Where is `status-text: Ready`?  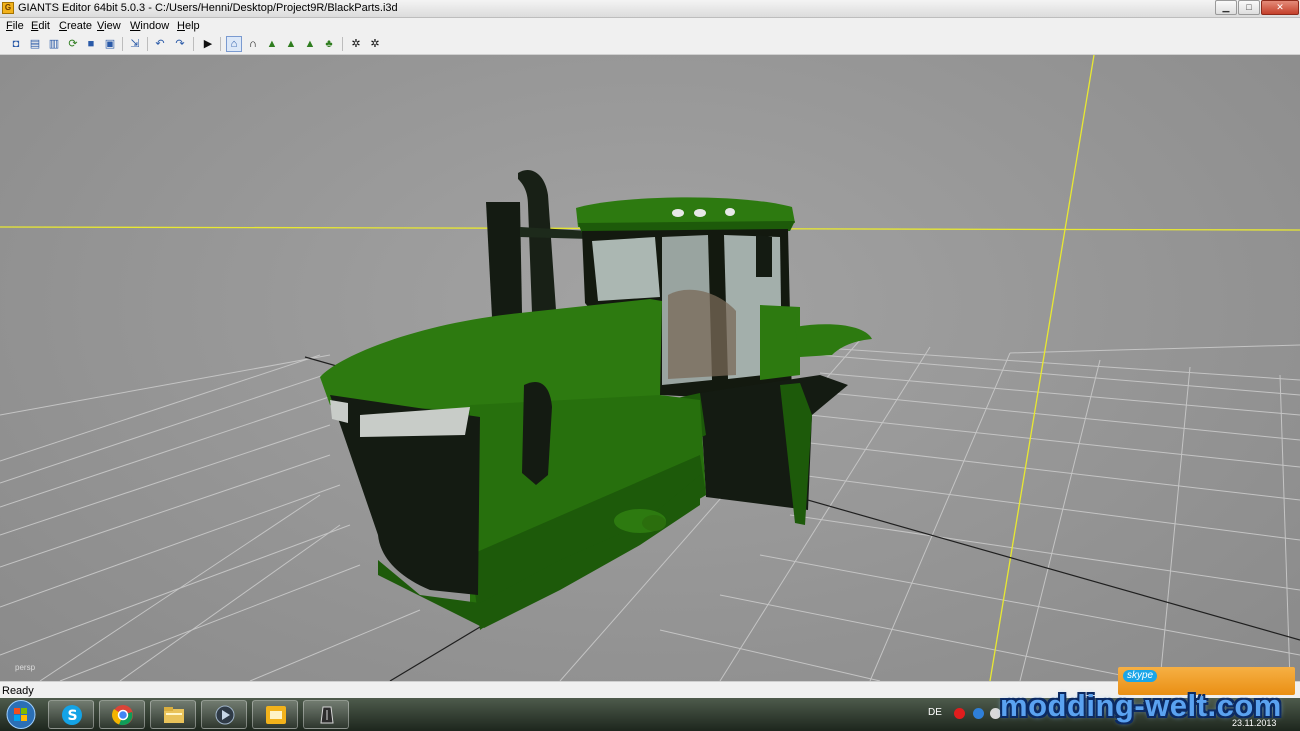 status-text: Ready is located at coordinates (18, 691).